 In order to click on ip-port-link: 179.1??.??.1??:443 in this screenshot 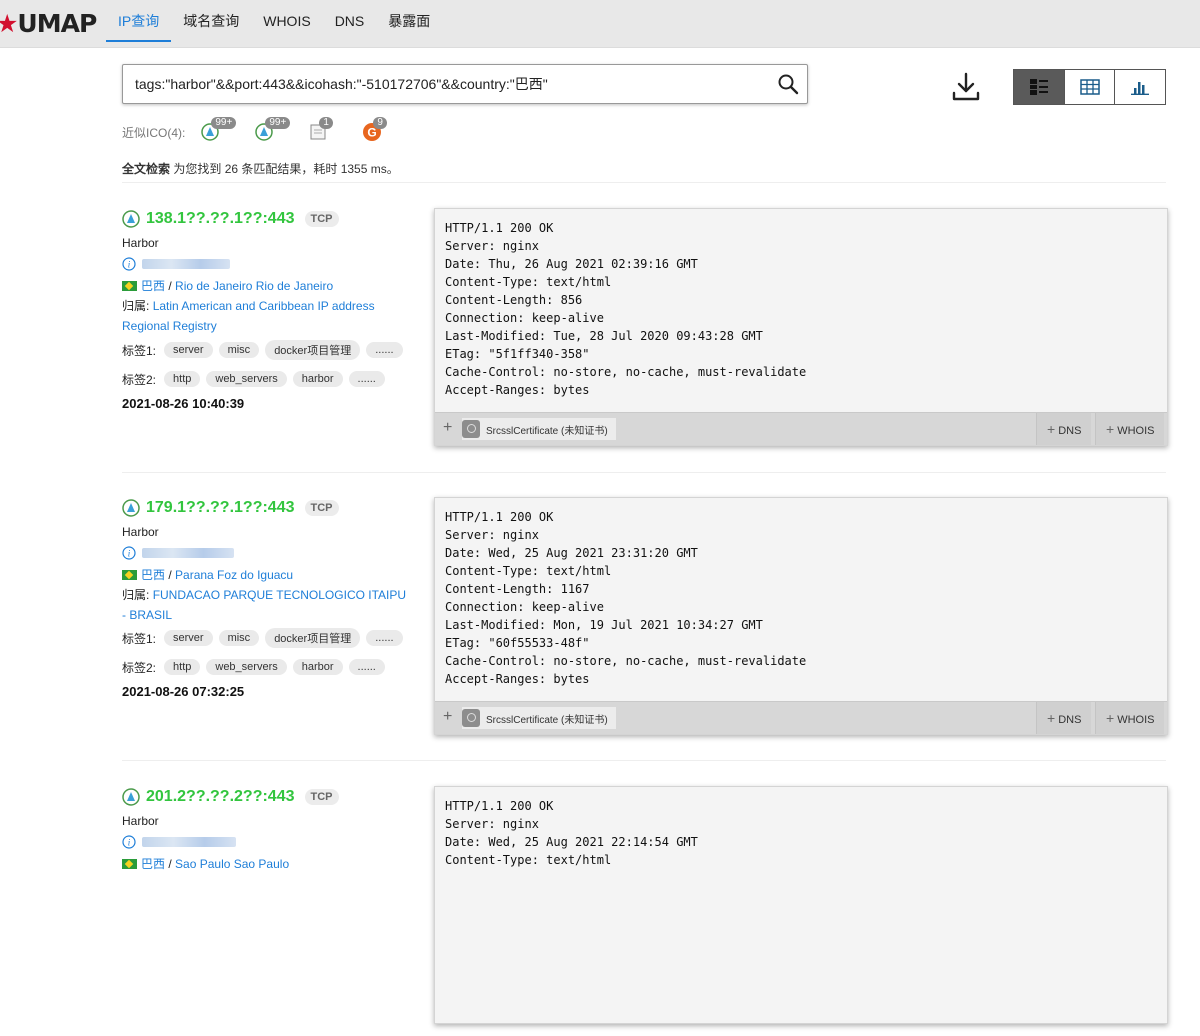, I will do `click(220, 508)`.